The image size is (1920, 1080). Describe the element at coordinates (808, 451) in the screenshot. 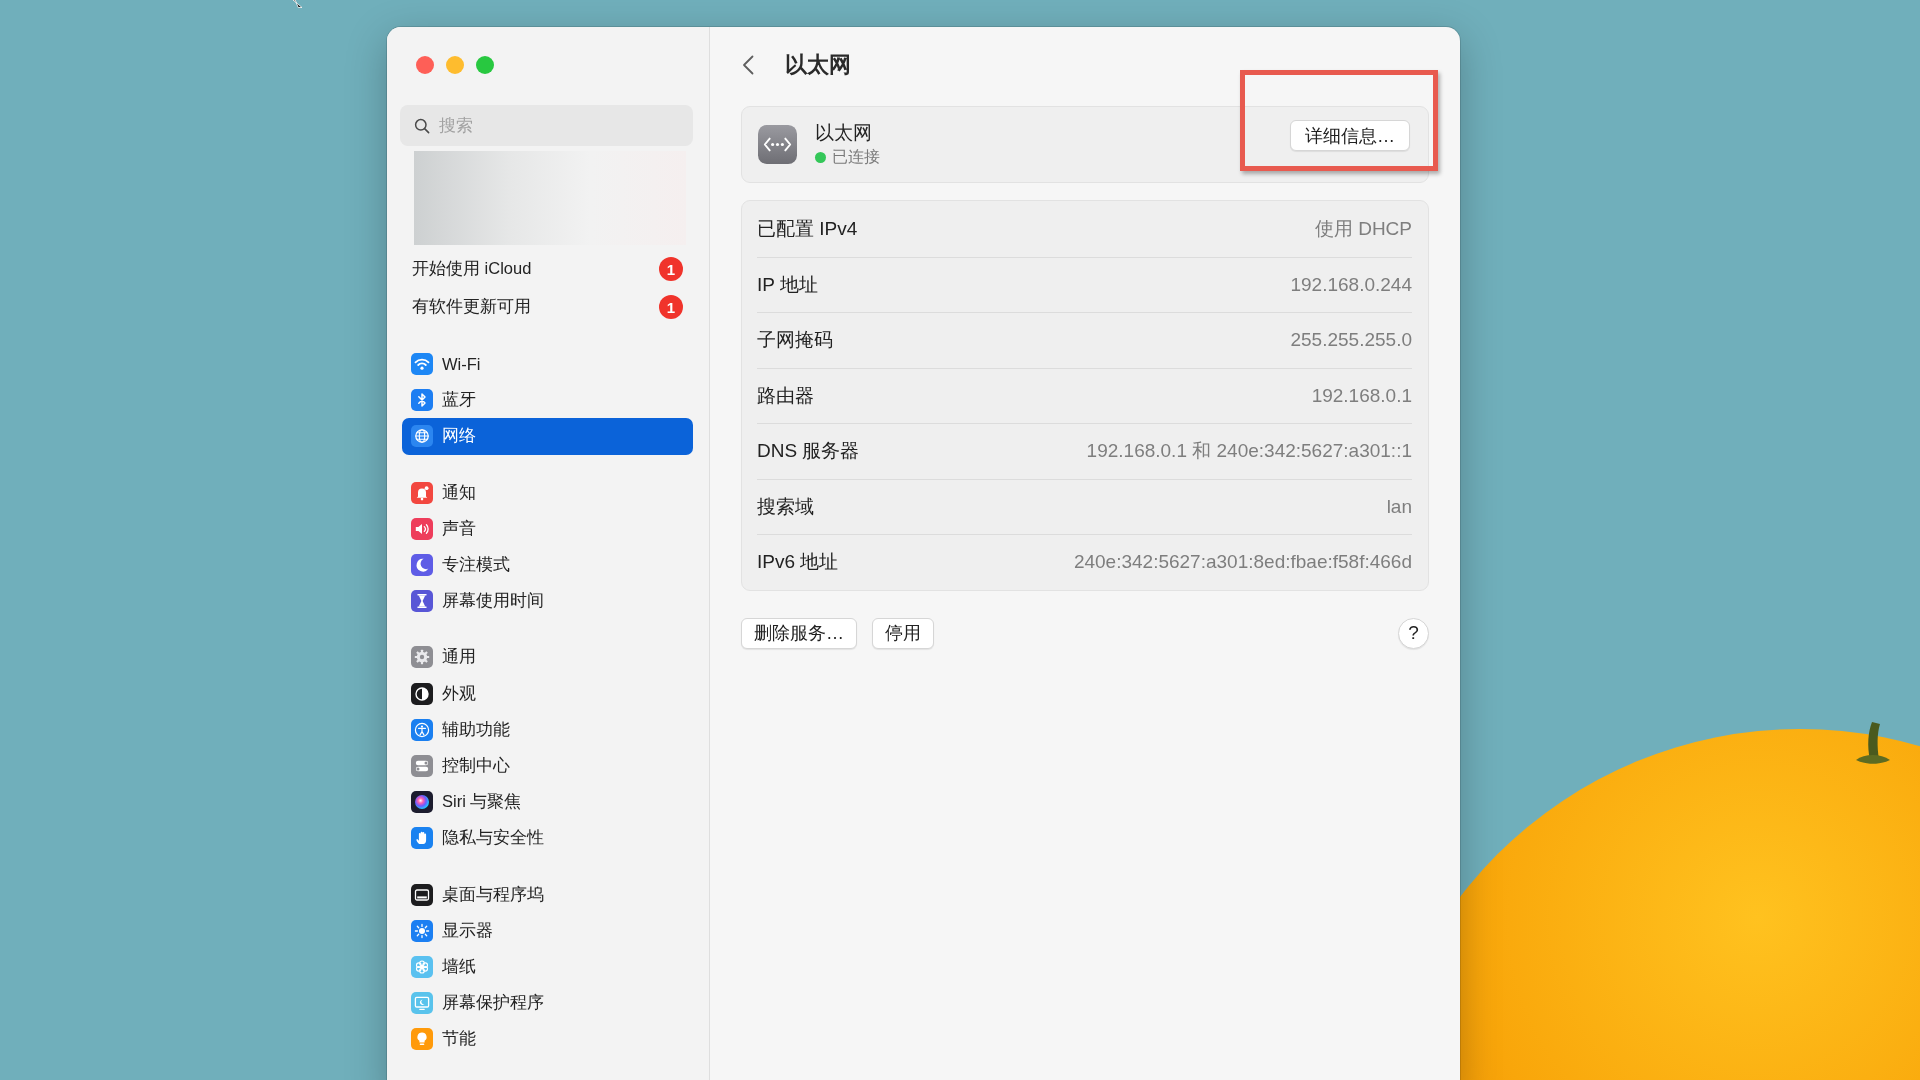

I see `field-label: DNS 服务器` at that location.